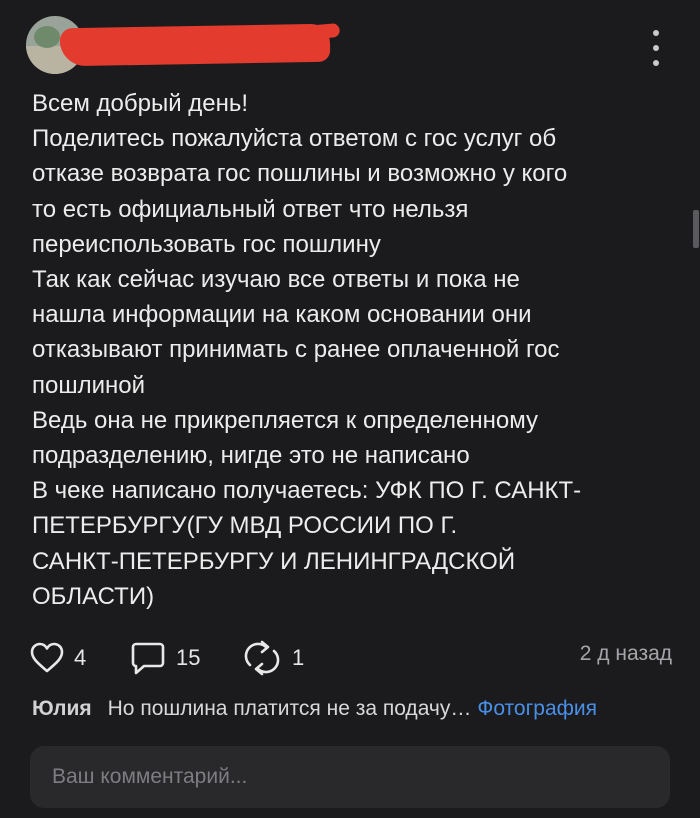 The image size is (700, 818). I want to click on scrollbar-thumb, so click(696, 229).